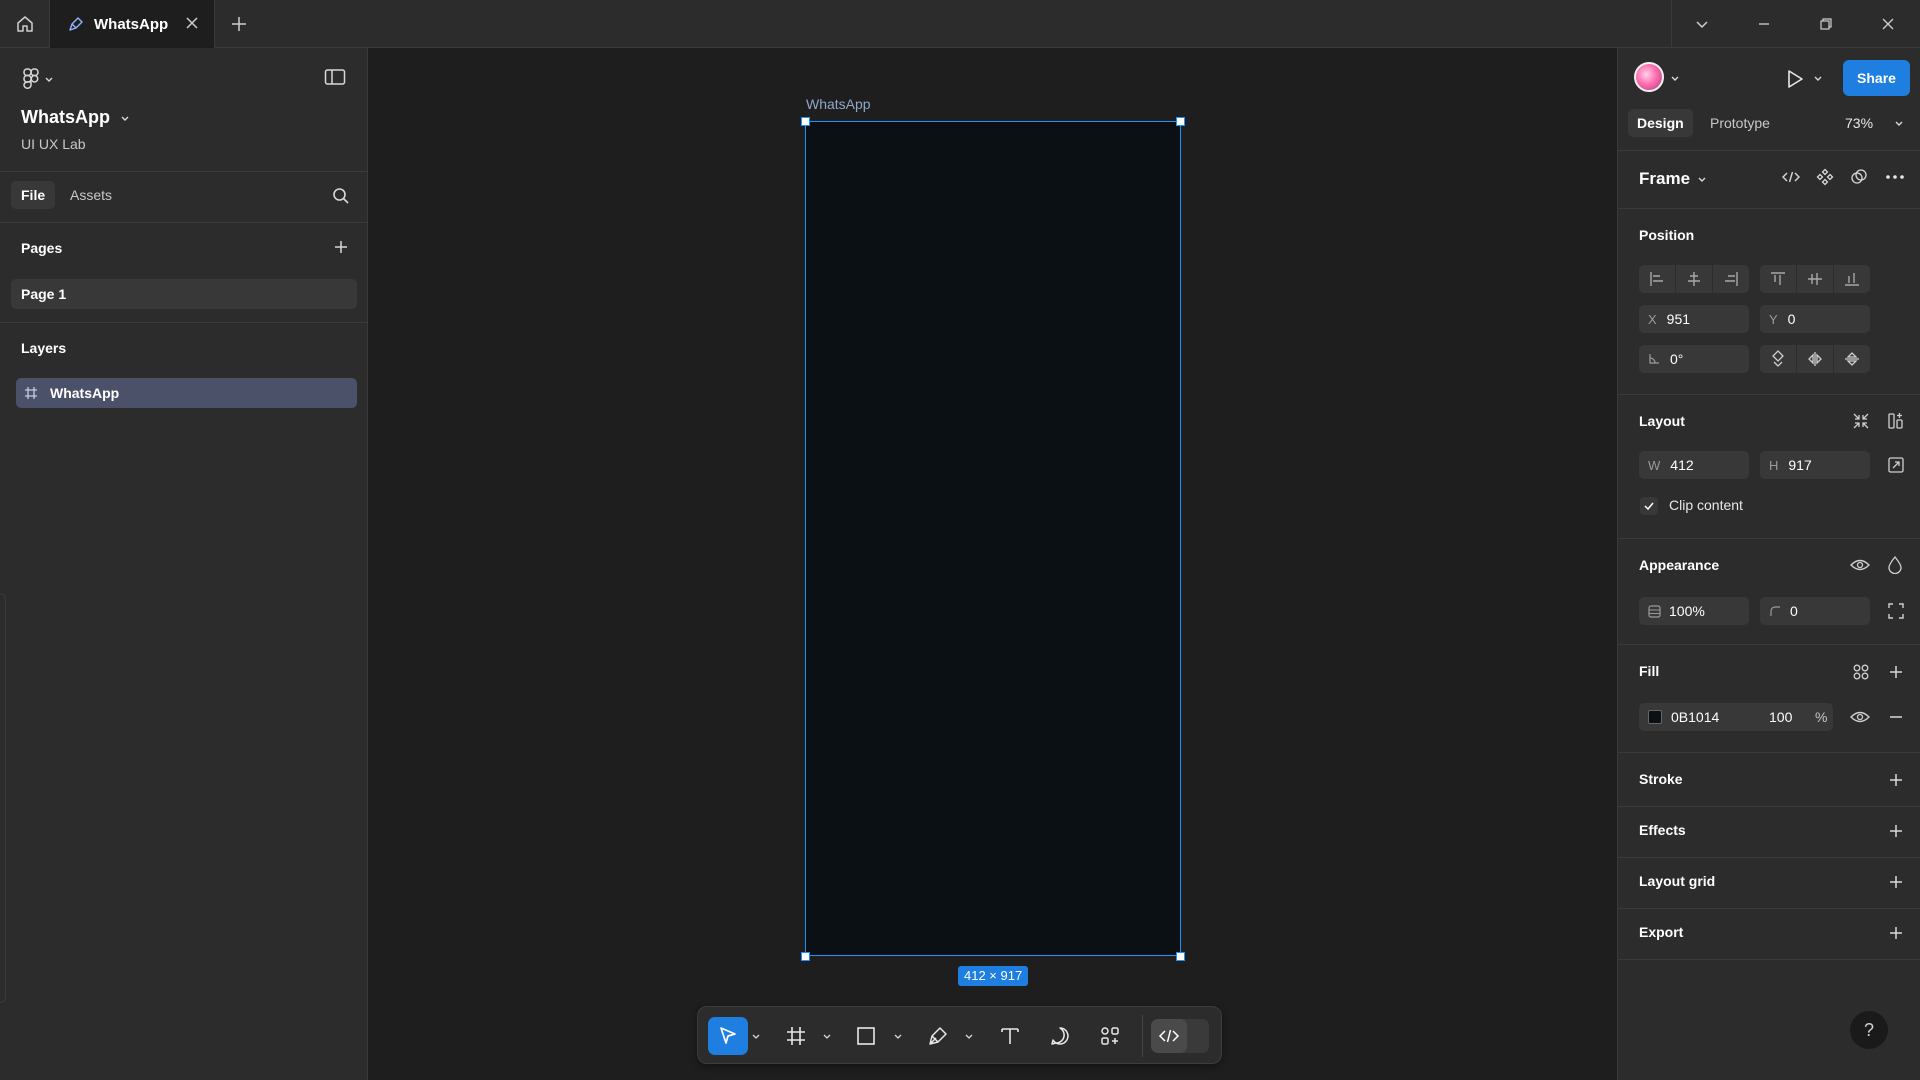 Image resolution: width=1920 pixels, height=1080 pixels. What do you see at coordinates (1815, 279) in the screenshot?
I see `align-center-v-button` at bounding box center [1815, 279].